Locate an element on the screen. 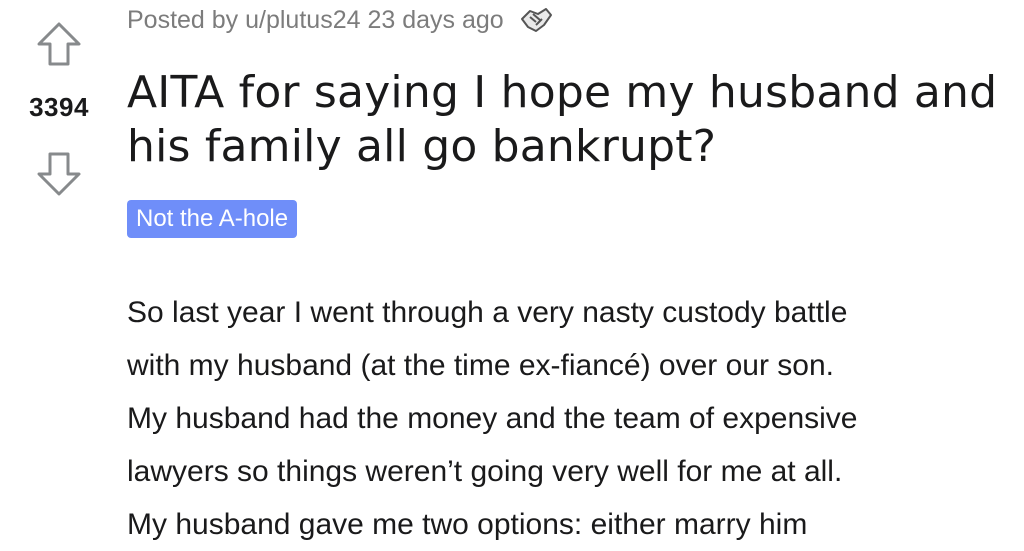 This screenshot has width=1024, height=551. handshake-award-icon is located at coordinates (536, 20).